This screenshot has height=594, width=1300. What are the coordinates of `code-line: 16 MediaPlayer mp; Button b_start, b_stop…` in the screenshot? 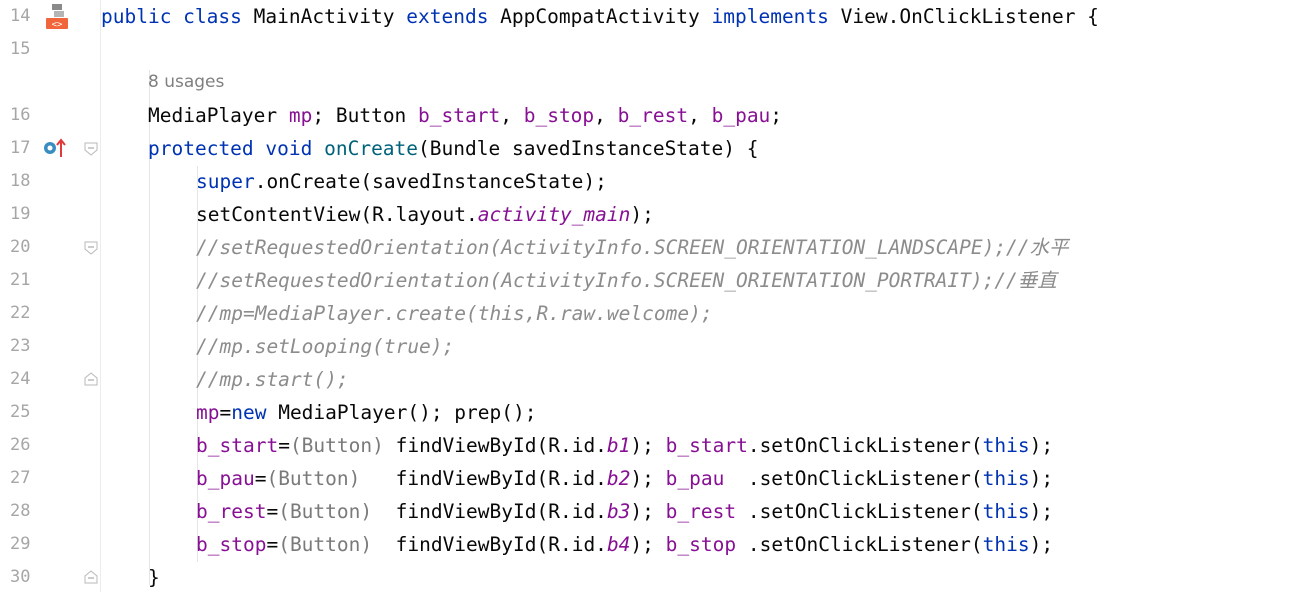 It's located at (650, 115).